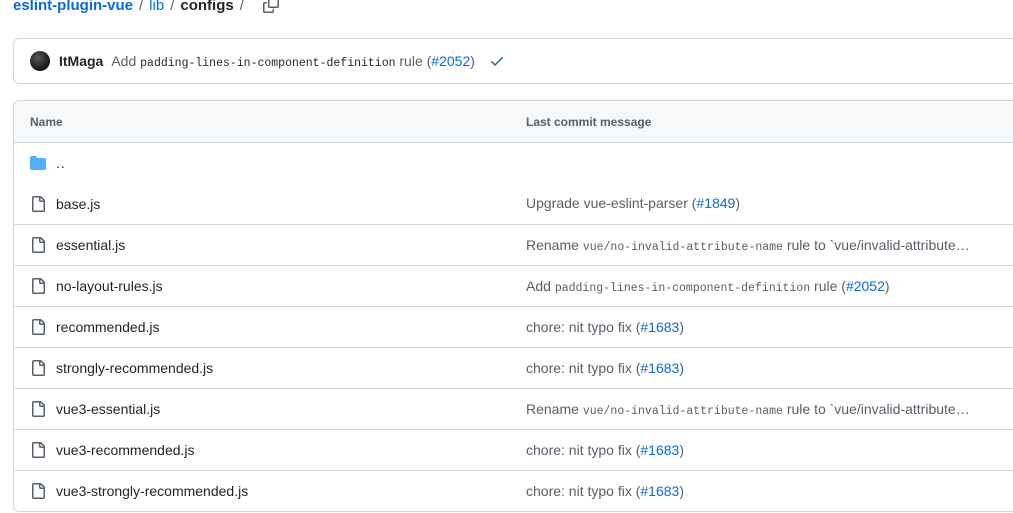 This screenshot has height=513, width=1013. Describe the element at coordinates (207, 7) in the screenshot. I see `breadcrumb-current: configs` at that location.